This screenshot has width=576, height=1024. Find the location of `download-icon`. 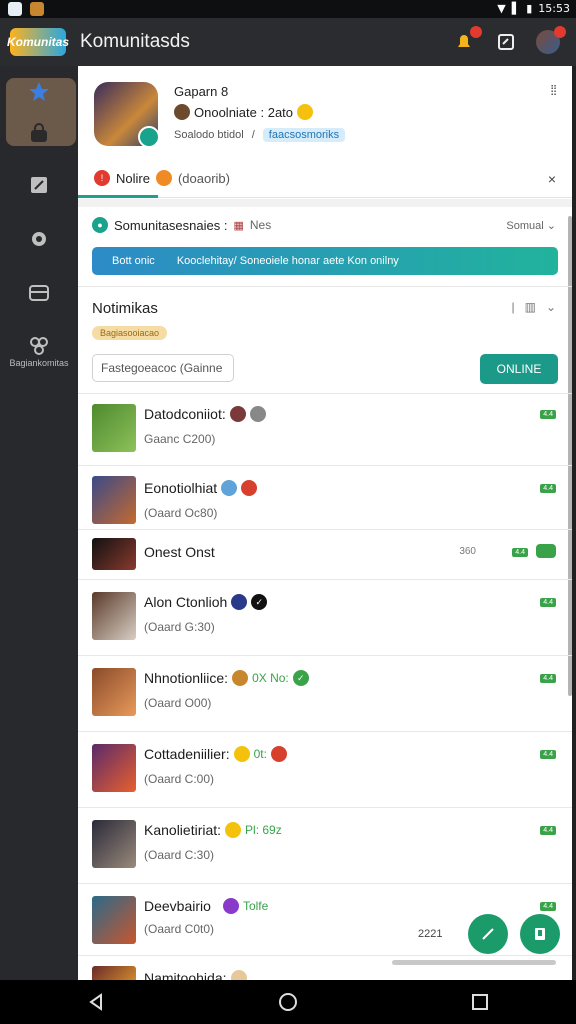

download-icon is located at coordinates (37, 9).